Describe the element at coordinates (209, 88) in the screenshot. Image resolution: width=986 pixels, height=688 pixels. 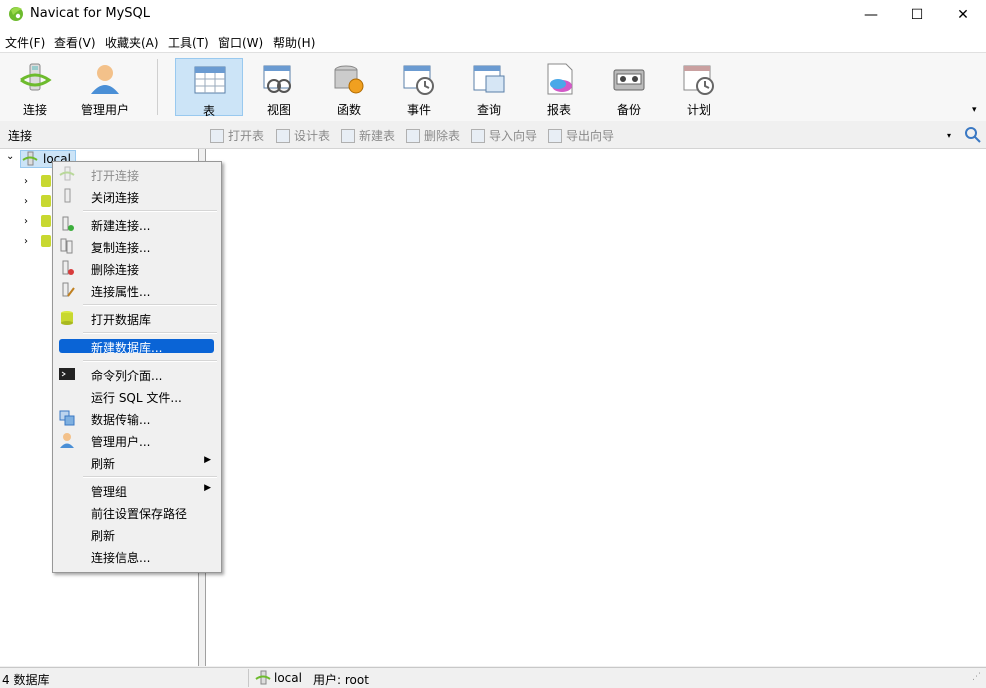
I see `toolbar-table-button: 表` at that location.